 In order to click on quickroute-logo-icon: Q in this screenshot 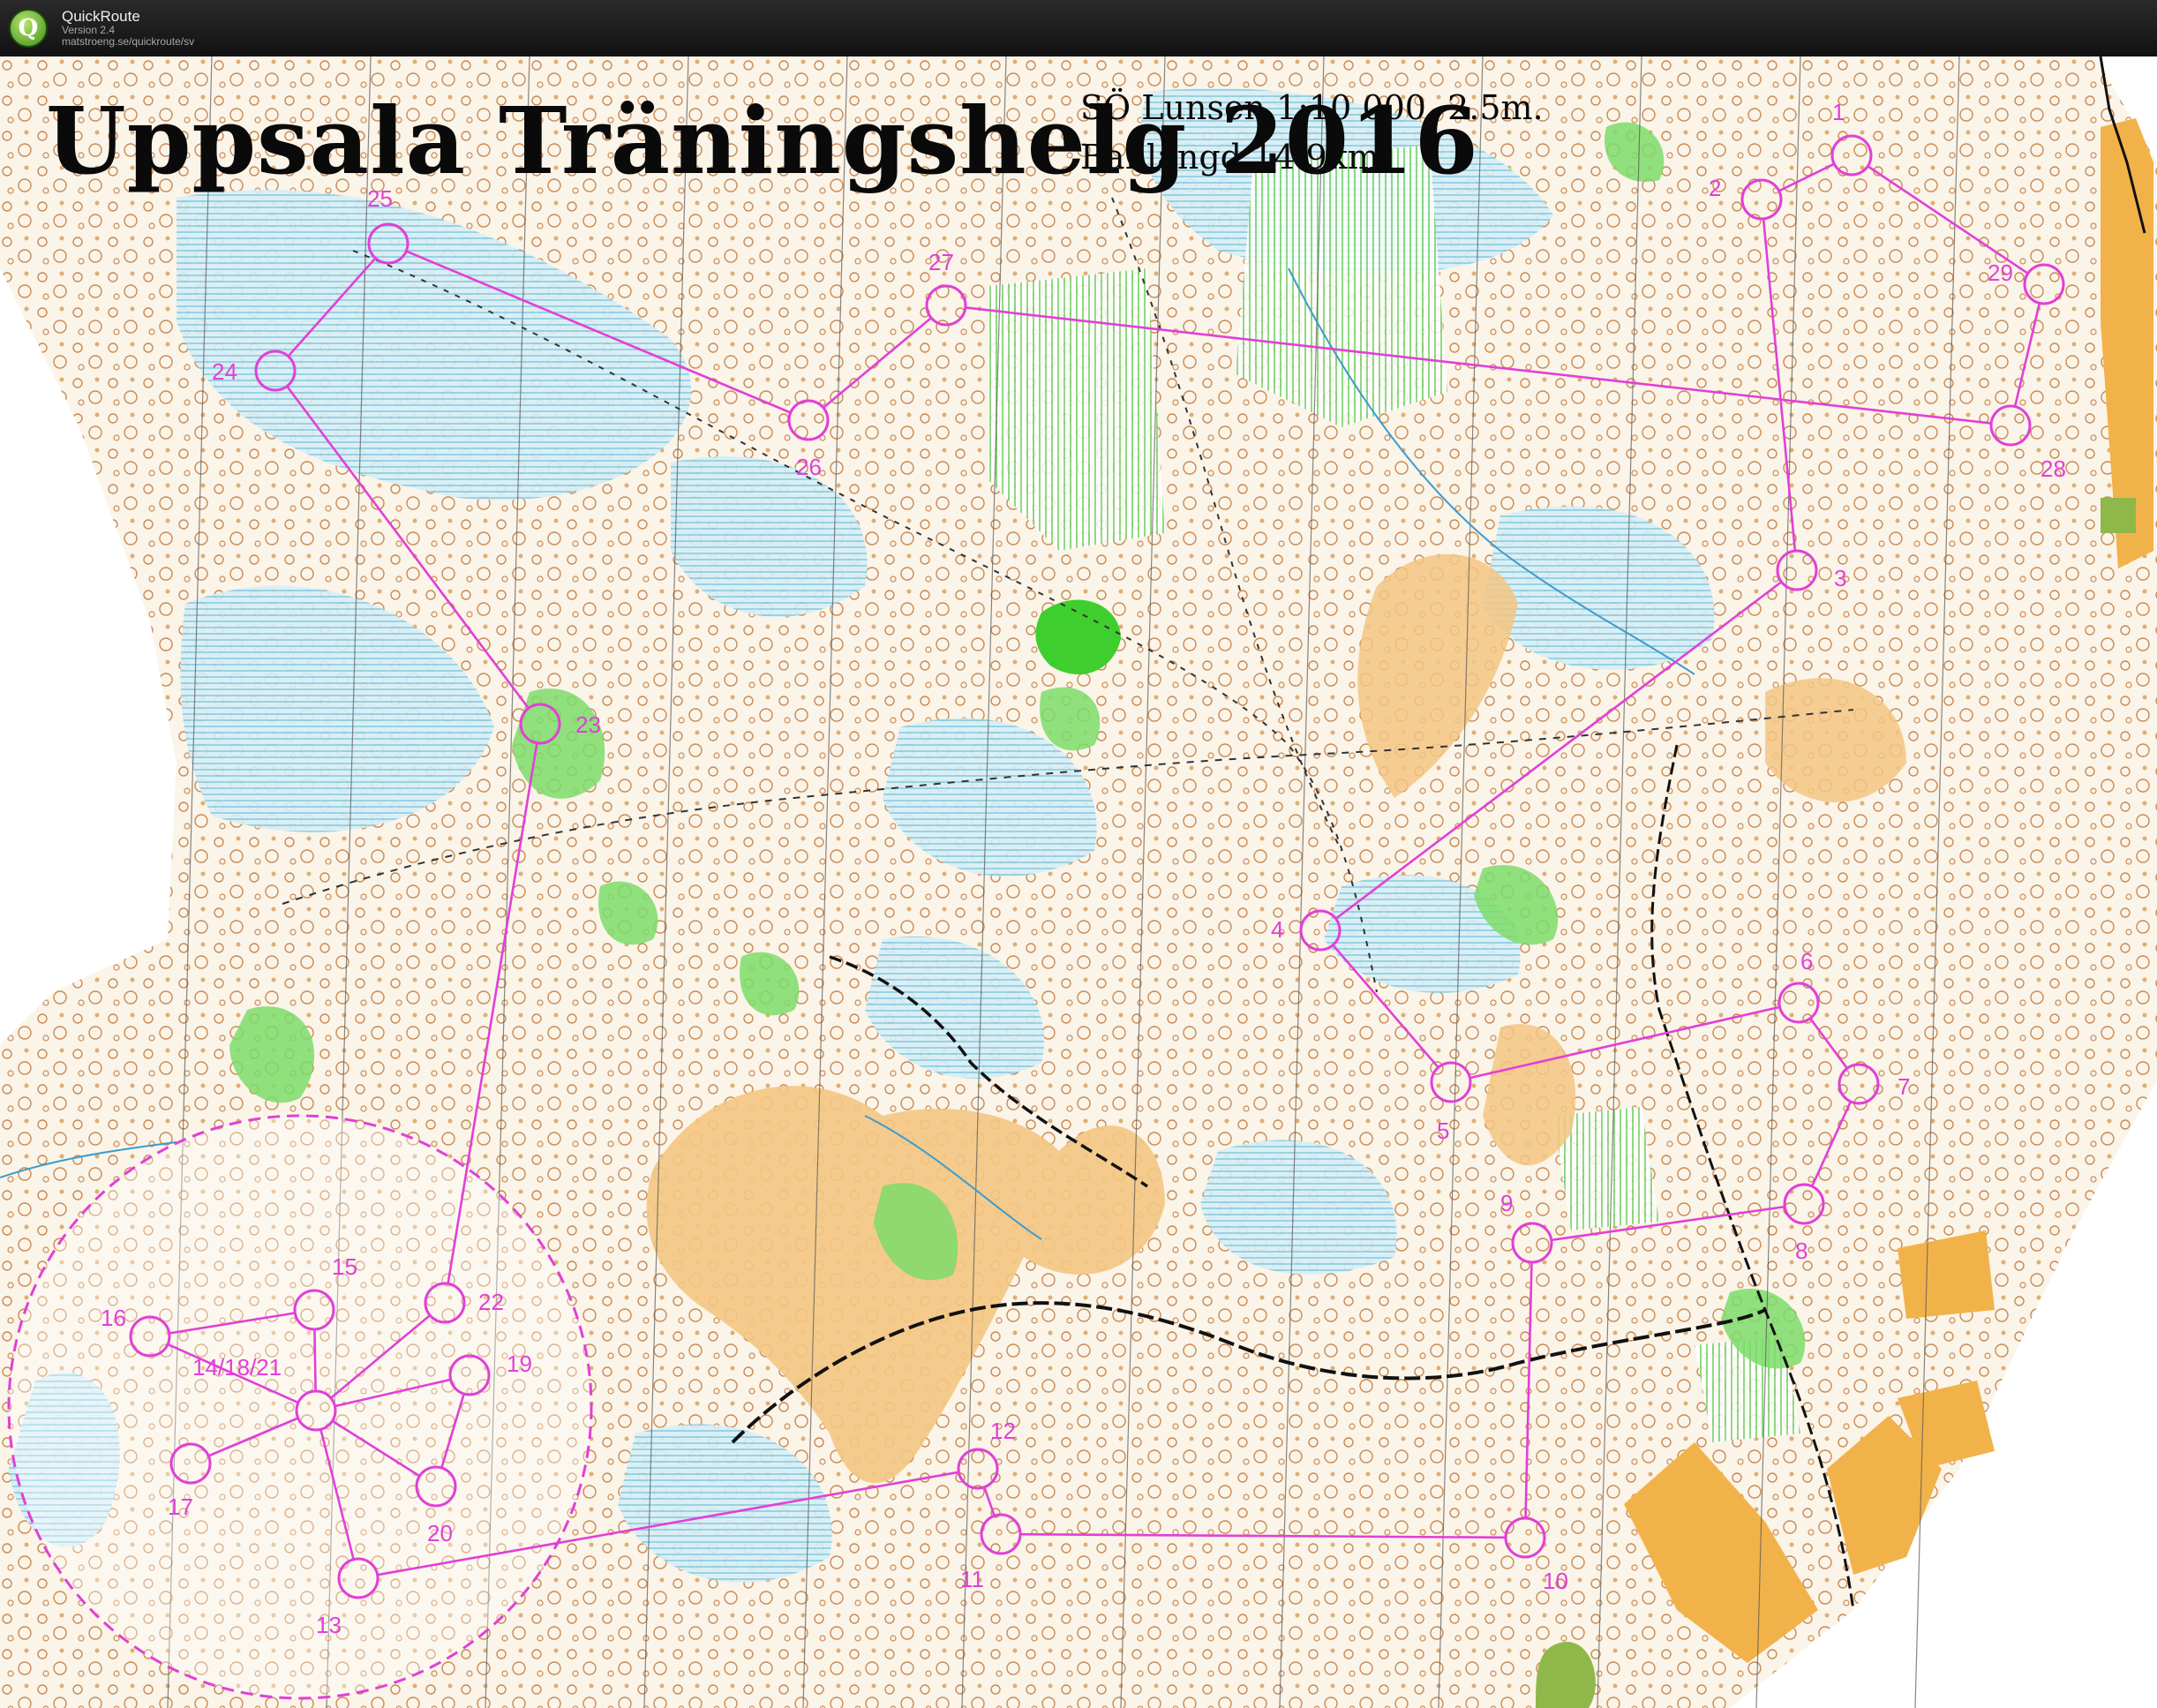, I will do `click(29, 29)`.